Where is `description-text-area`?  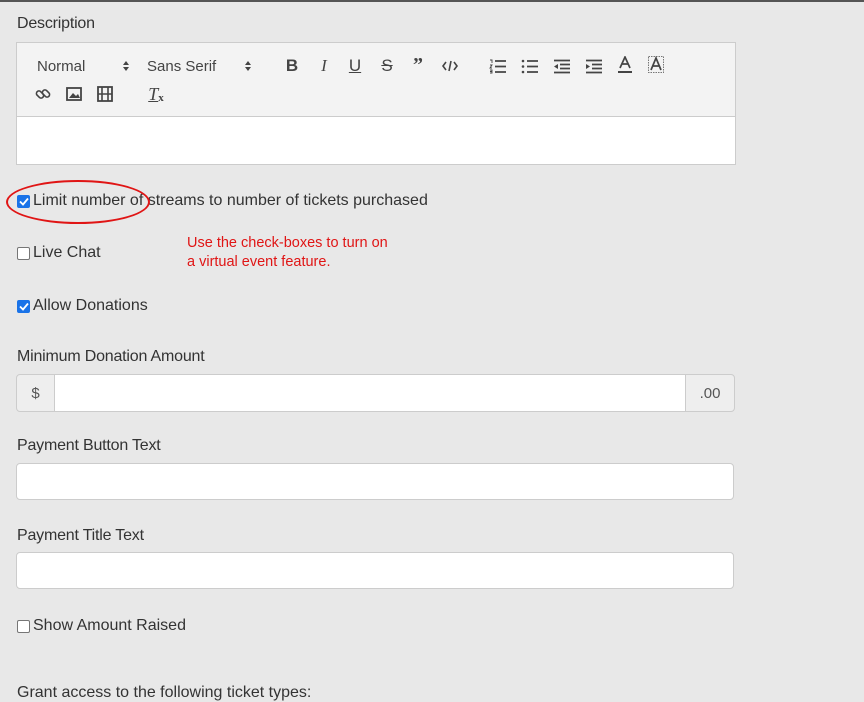
description-text-area is located at coordinates (376, 140).